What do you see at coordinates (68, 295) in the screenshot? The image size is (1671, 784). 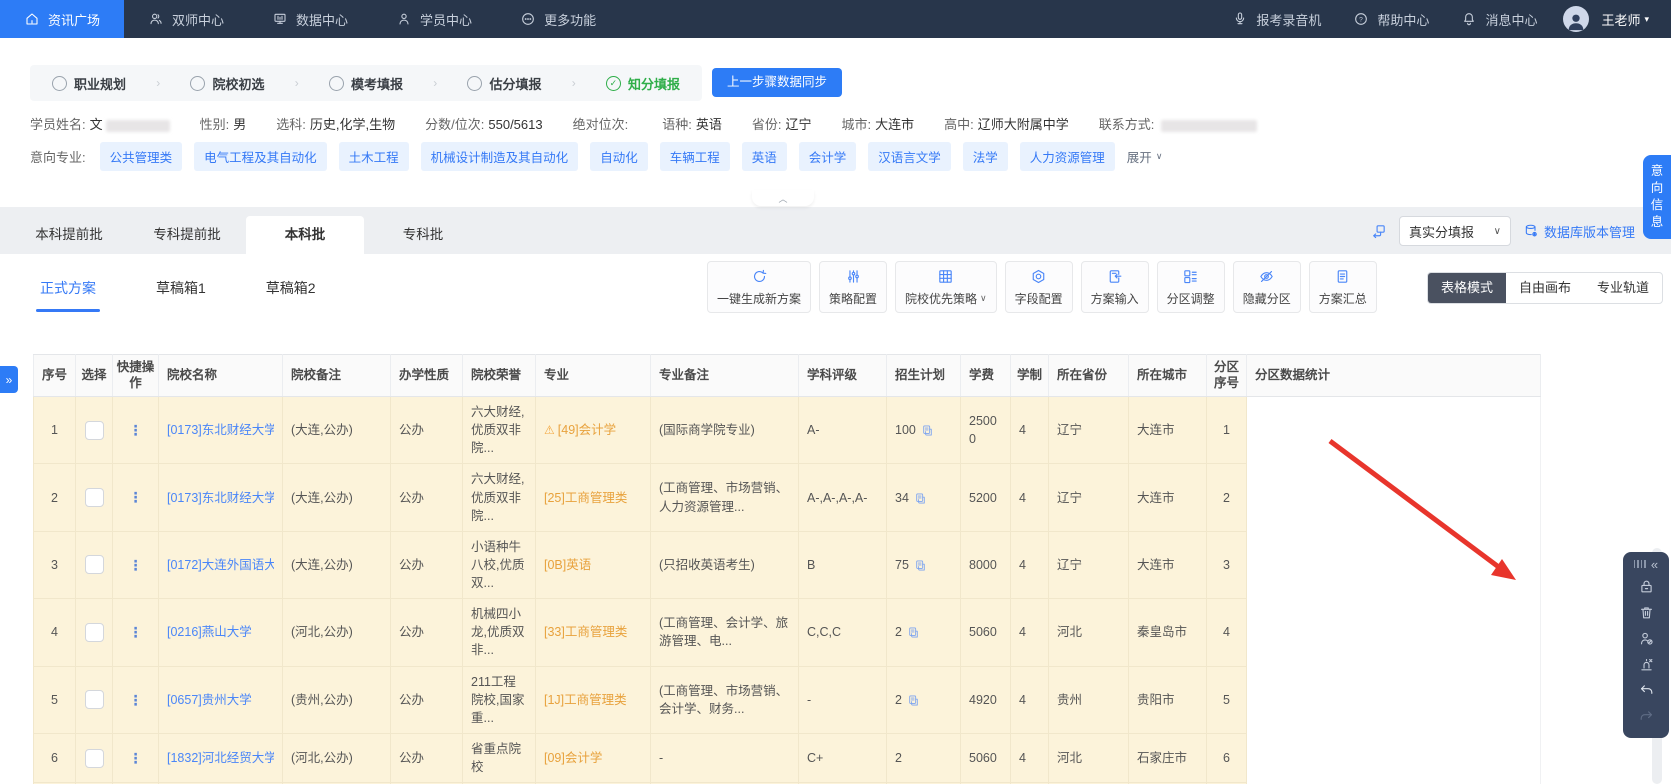 I see `plan-tab: 正式方案` at bounding box center [68, 295].